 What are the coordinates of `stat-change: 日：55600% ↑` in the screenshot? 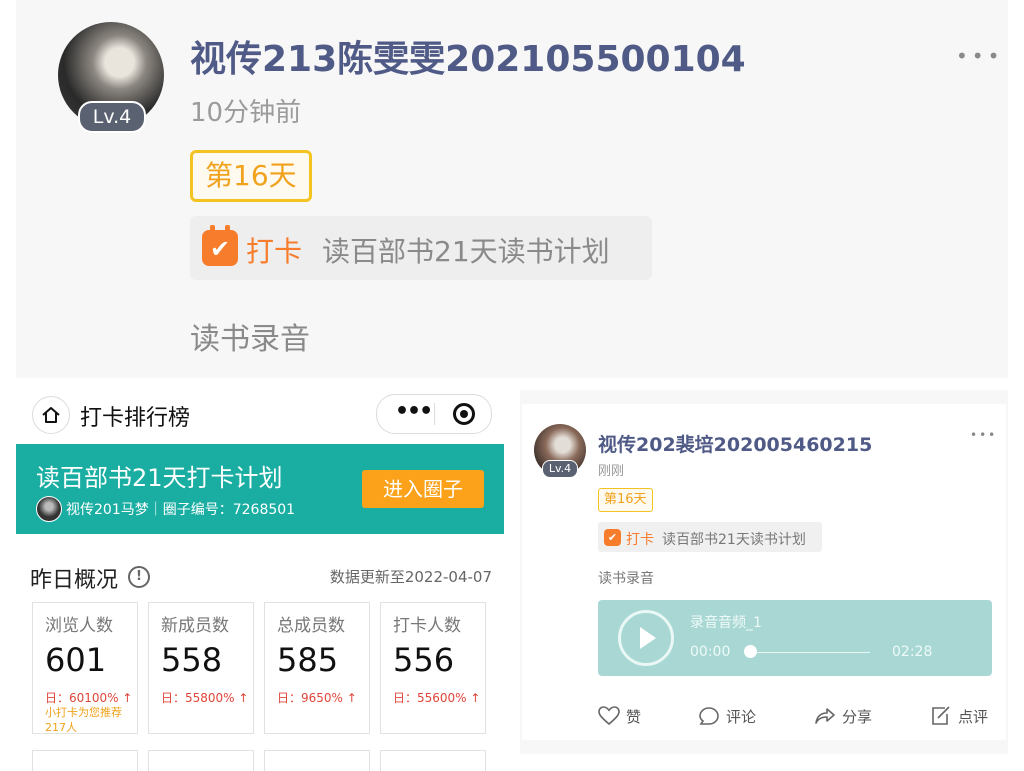 It's located at (437, 698).